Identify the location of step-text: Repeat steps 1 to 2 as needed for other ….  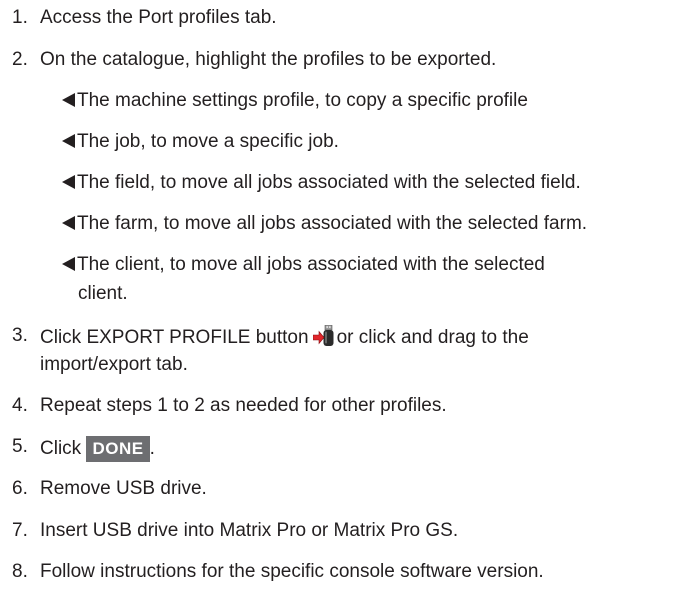
(243, 405).